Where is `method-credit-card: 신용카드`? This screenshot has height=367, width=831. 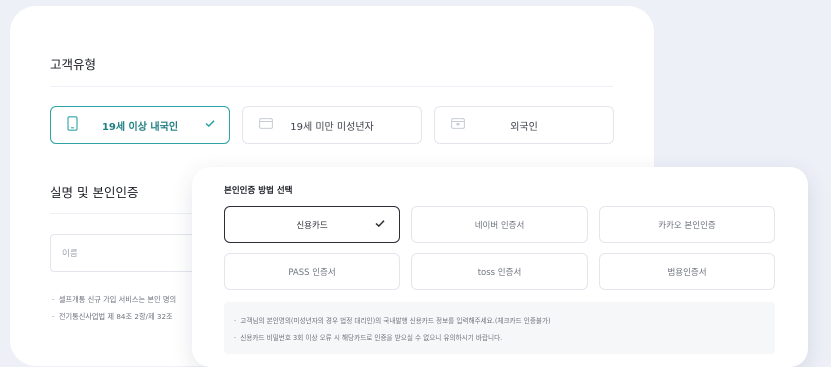 method-credit-card: 신용카드 is located at coordinates (312, 224).